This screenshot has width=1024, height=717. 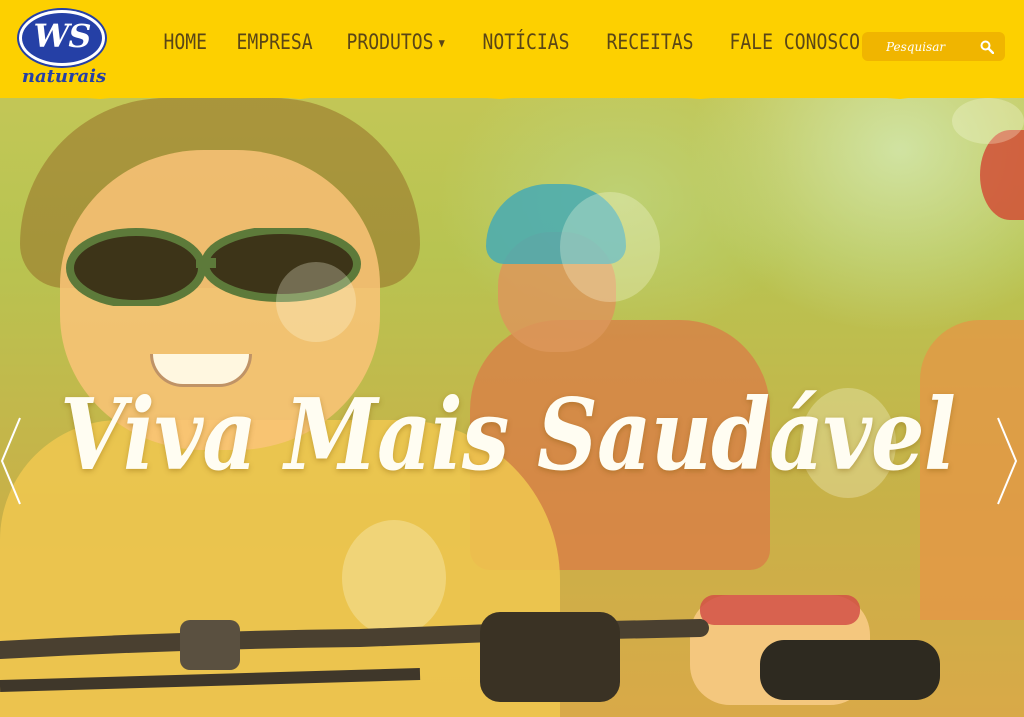 I want to click on nav-home: HOME, so click(x=185, y=42).